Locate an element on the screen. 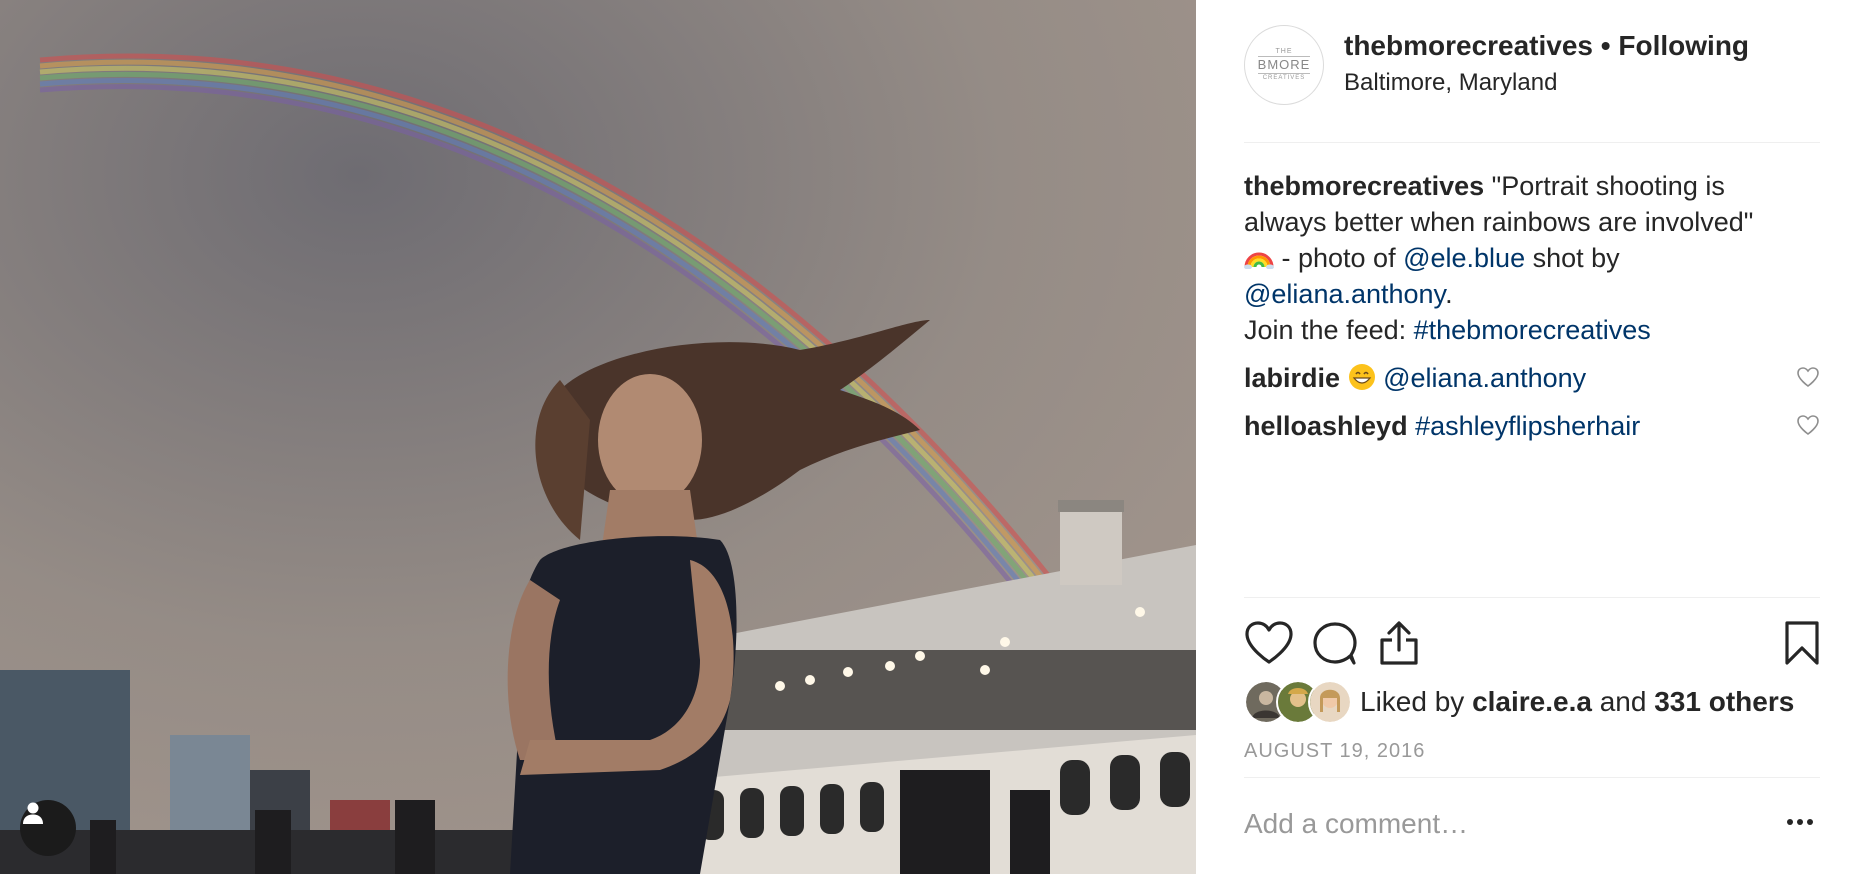 This screenshot has height=875, width=1860. caption-text: shot by is located at coordinates (1572, 258).